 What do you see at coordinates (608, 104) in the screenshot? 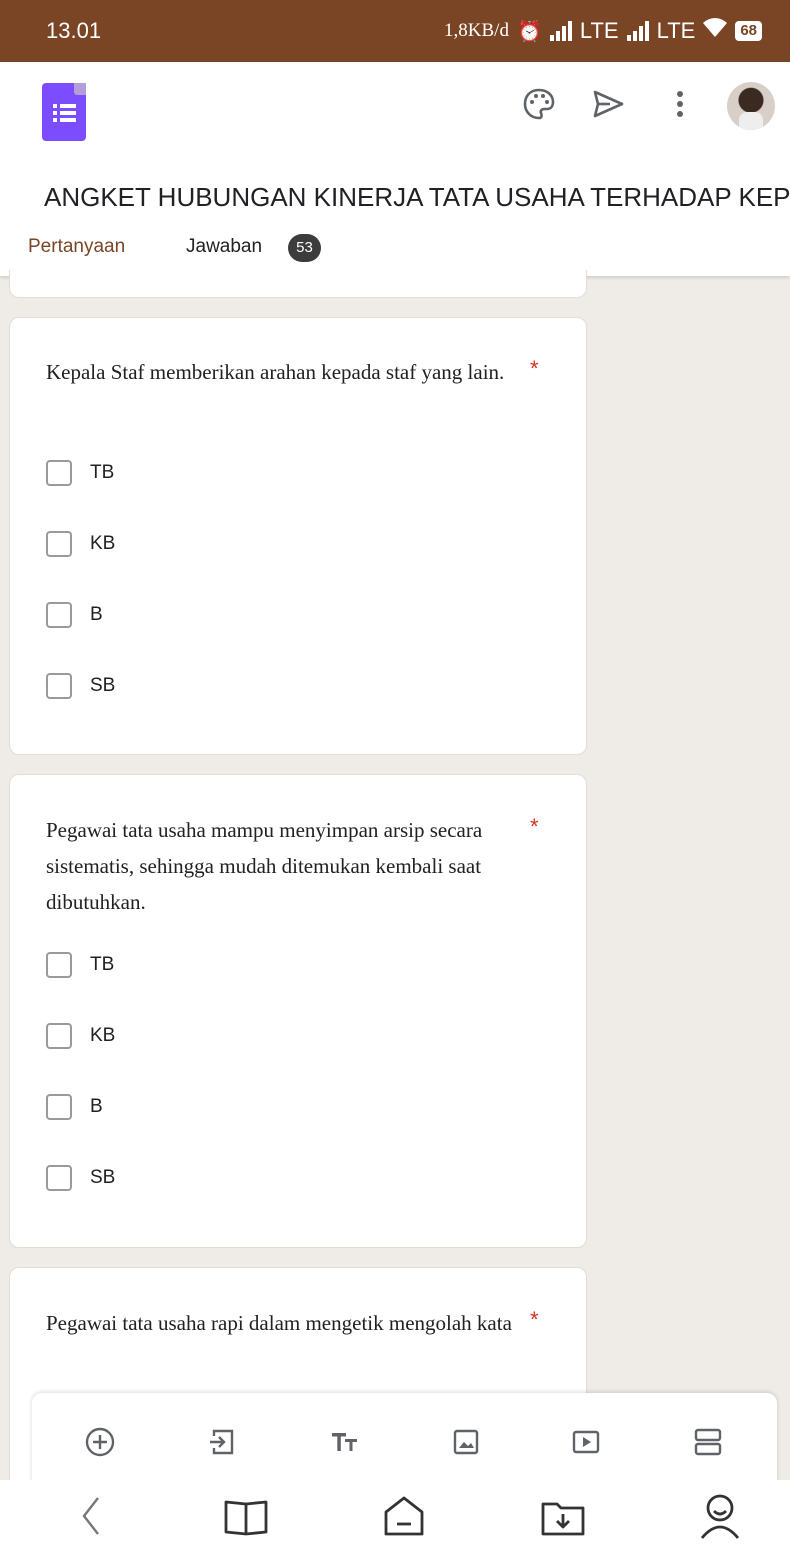
I see `send-icon` at bounding box center [608, 104].